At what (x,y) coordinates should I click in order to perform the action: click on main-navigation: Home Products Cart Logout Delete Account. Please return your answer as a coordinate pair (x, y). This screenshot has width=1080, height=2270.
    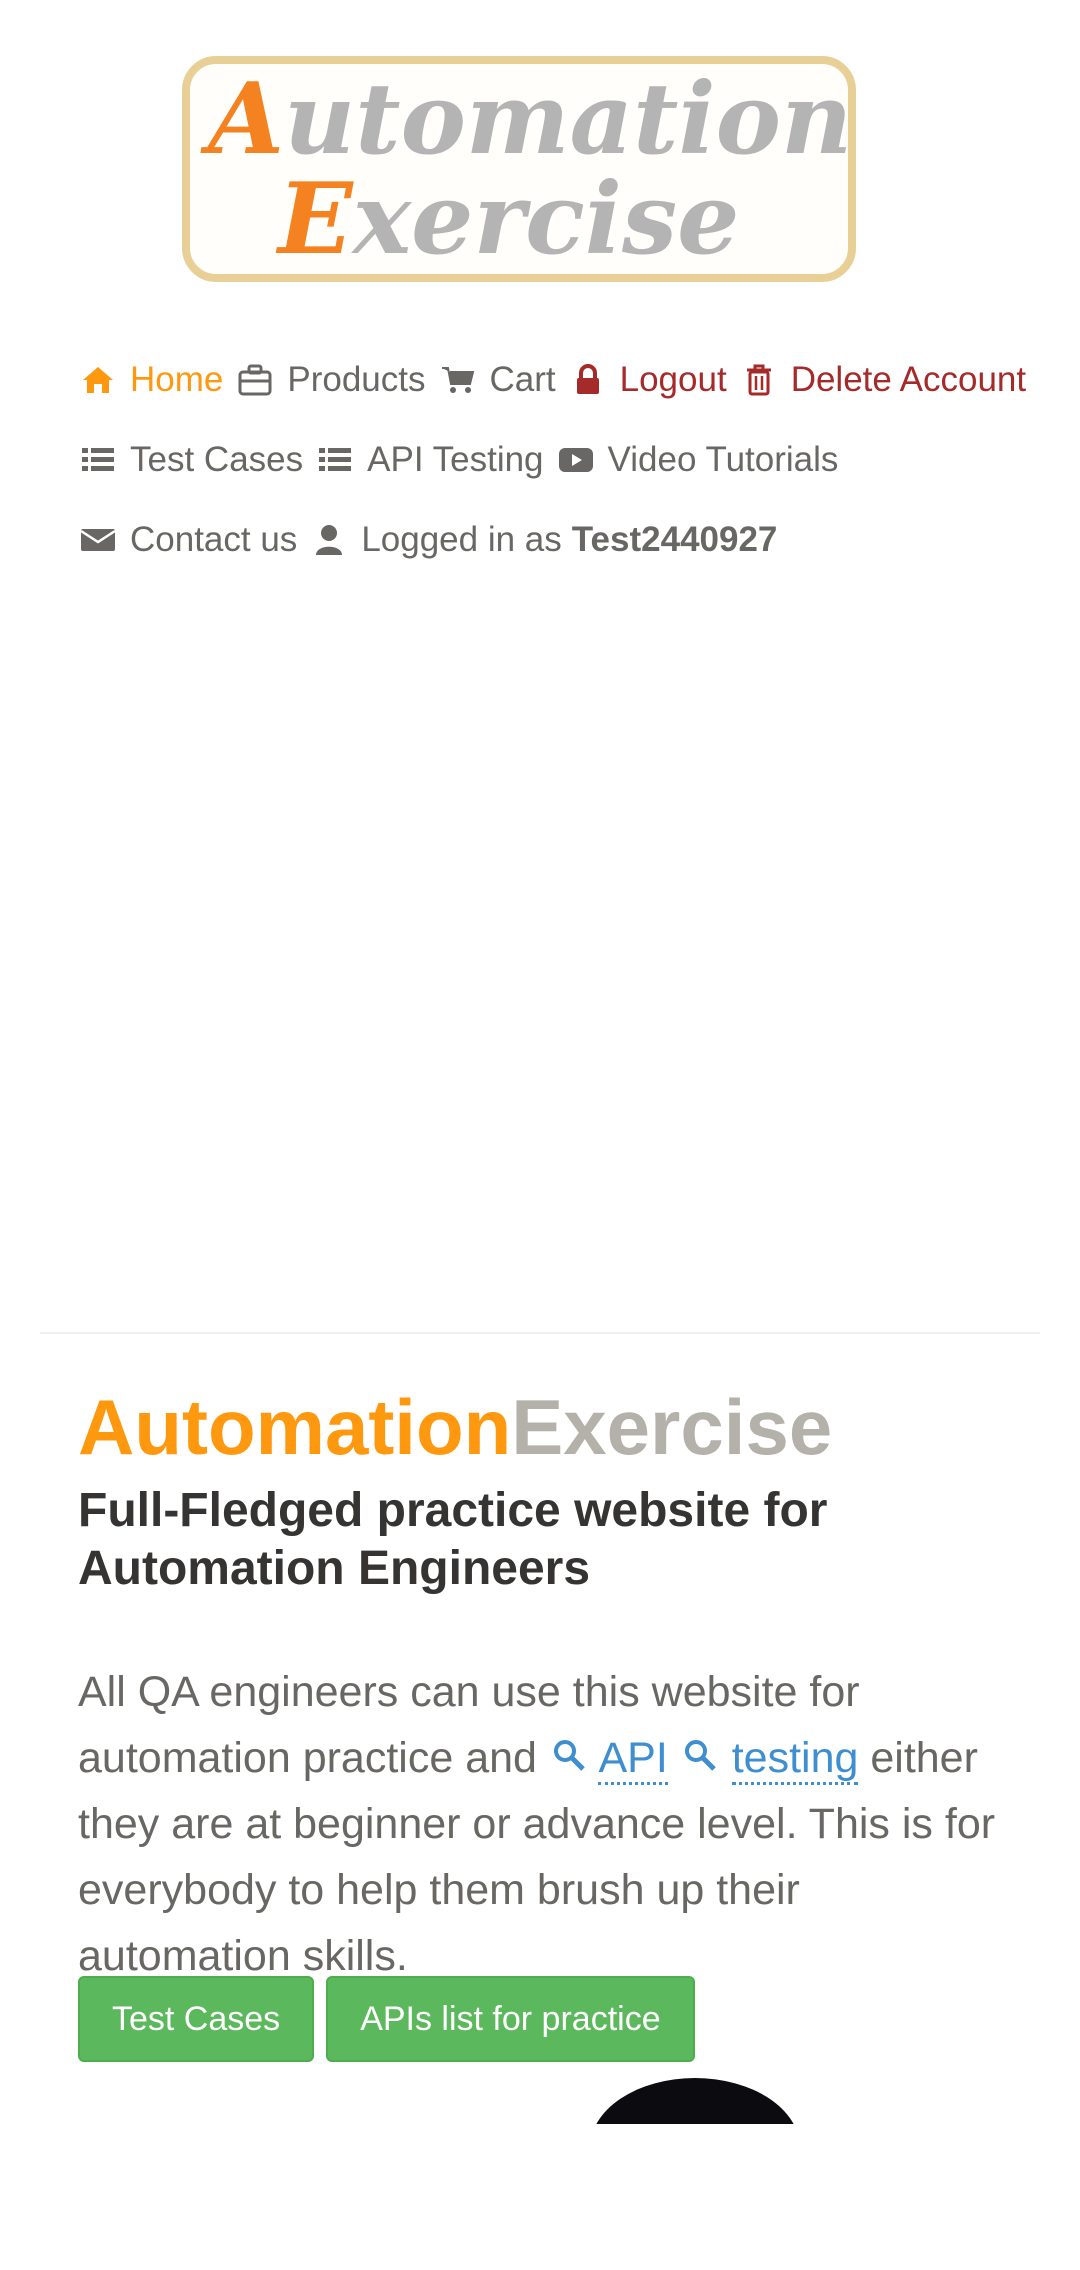
    Looking at the image, I should click on (564, 460).